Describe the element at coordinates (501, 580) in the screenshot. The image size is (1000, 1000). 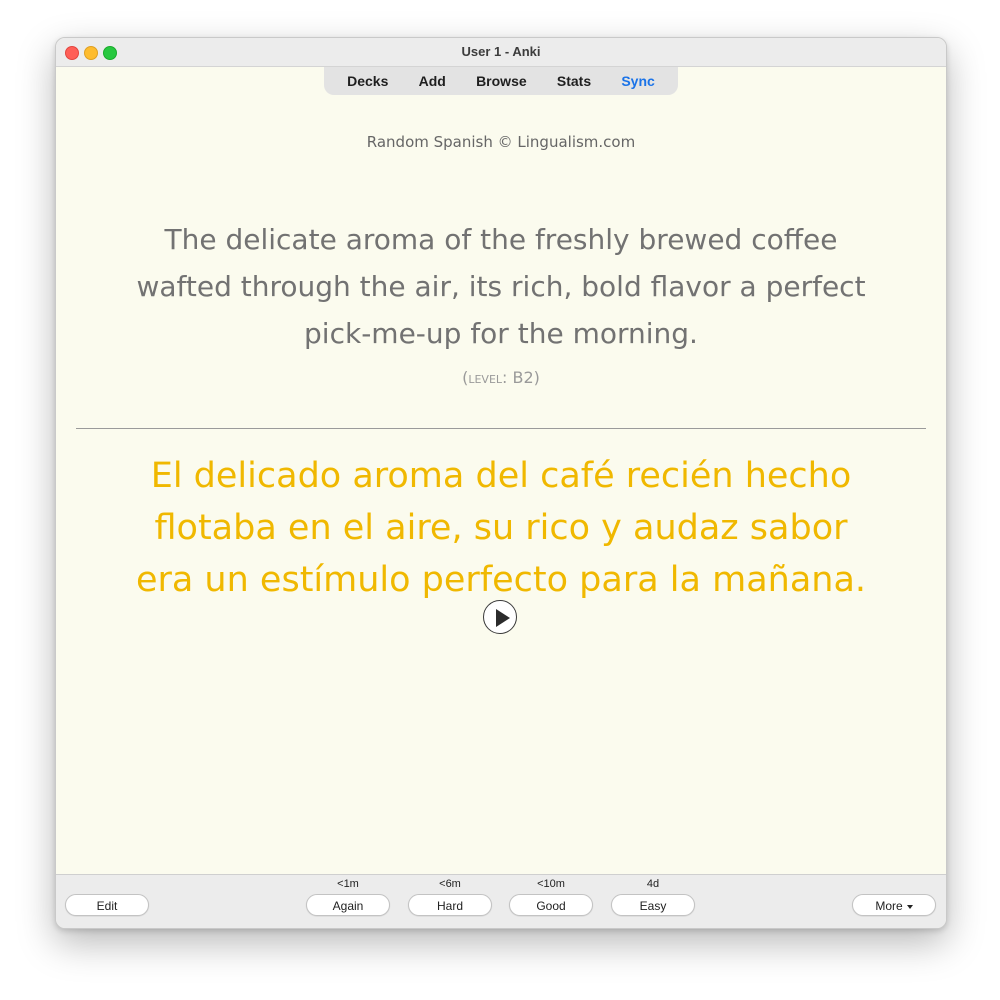
I see `spanish-line: era un estímulo perfecto para la mañana.` at that location.